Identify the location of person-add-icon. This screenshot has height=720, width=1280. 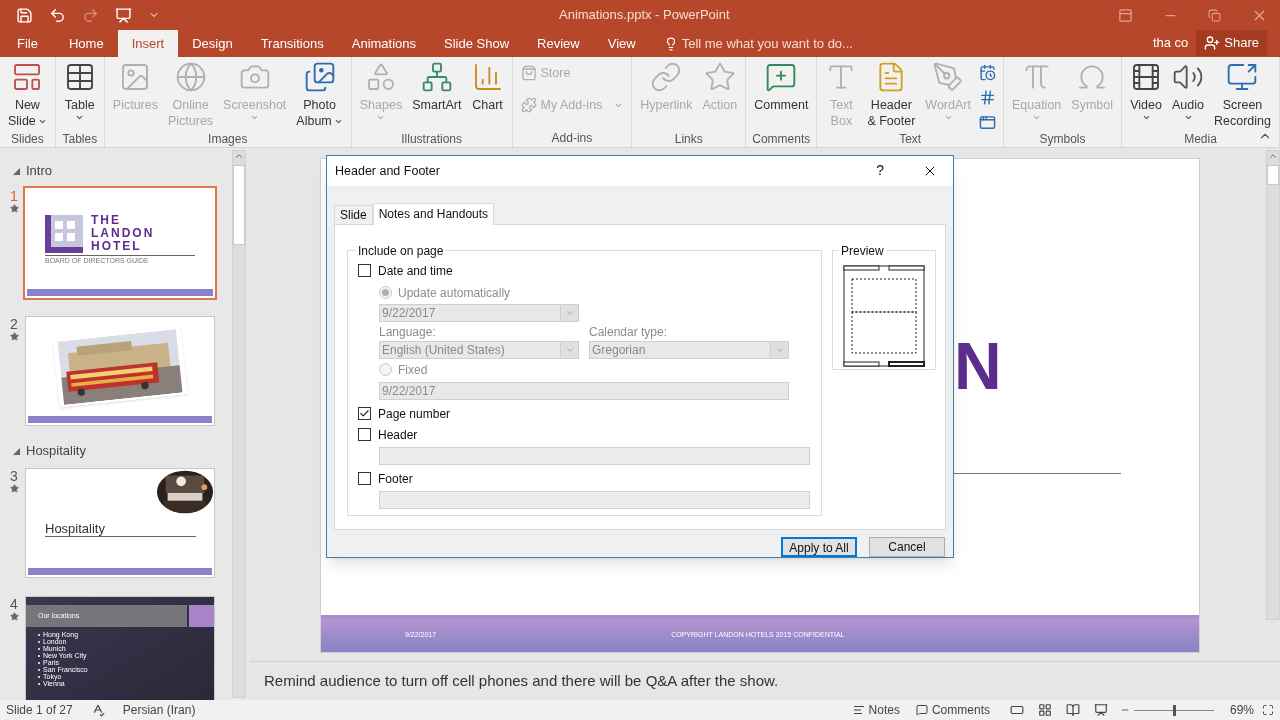
(1212, 43).